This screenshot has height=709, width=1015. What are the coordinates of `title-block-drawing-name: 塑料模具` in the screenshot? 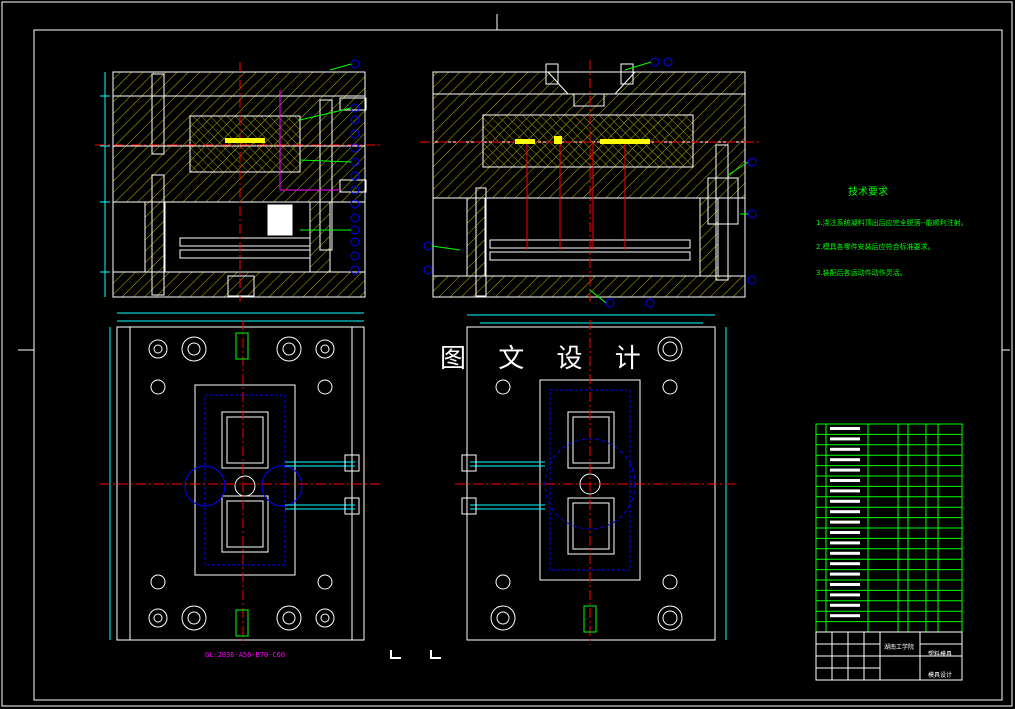 It's located at (940, 654).